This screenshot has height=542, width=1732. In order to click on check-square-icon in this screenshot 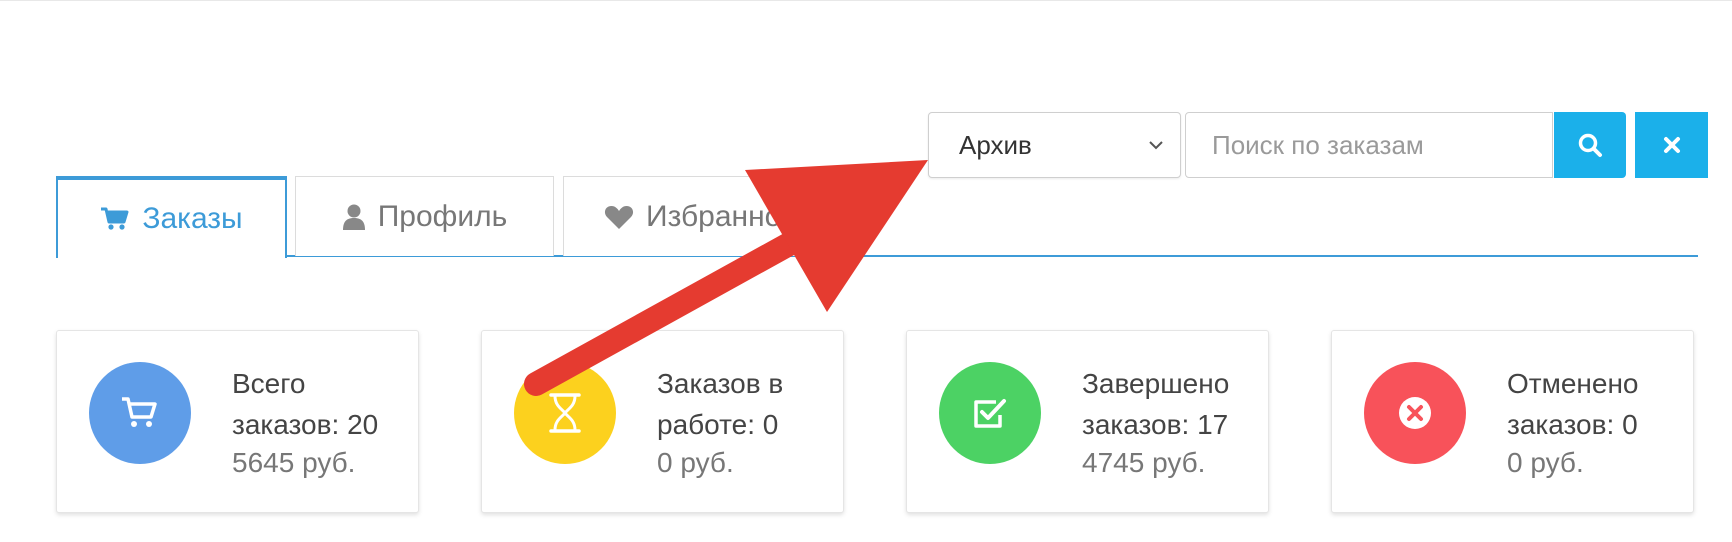, I will do `click(990, 413)`.